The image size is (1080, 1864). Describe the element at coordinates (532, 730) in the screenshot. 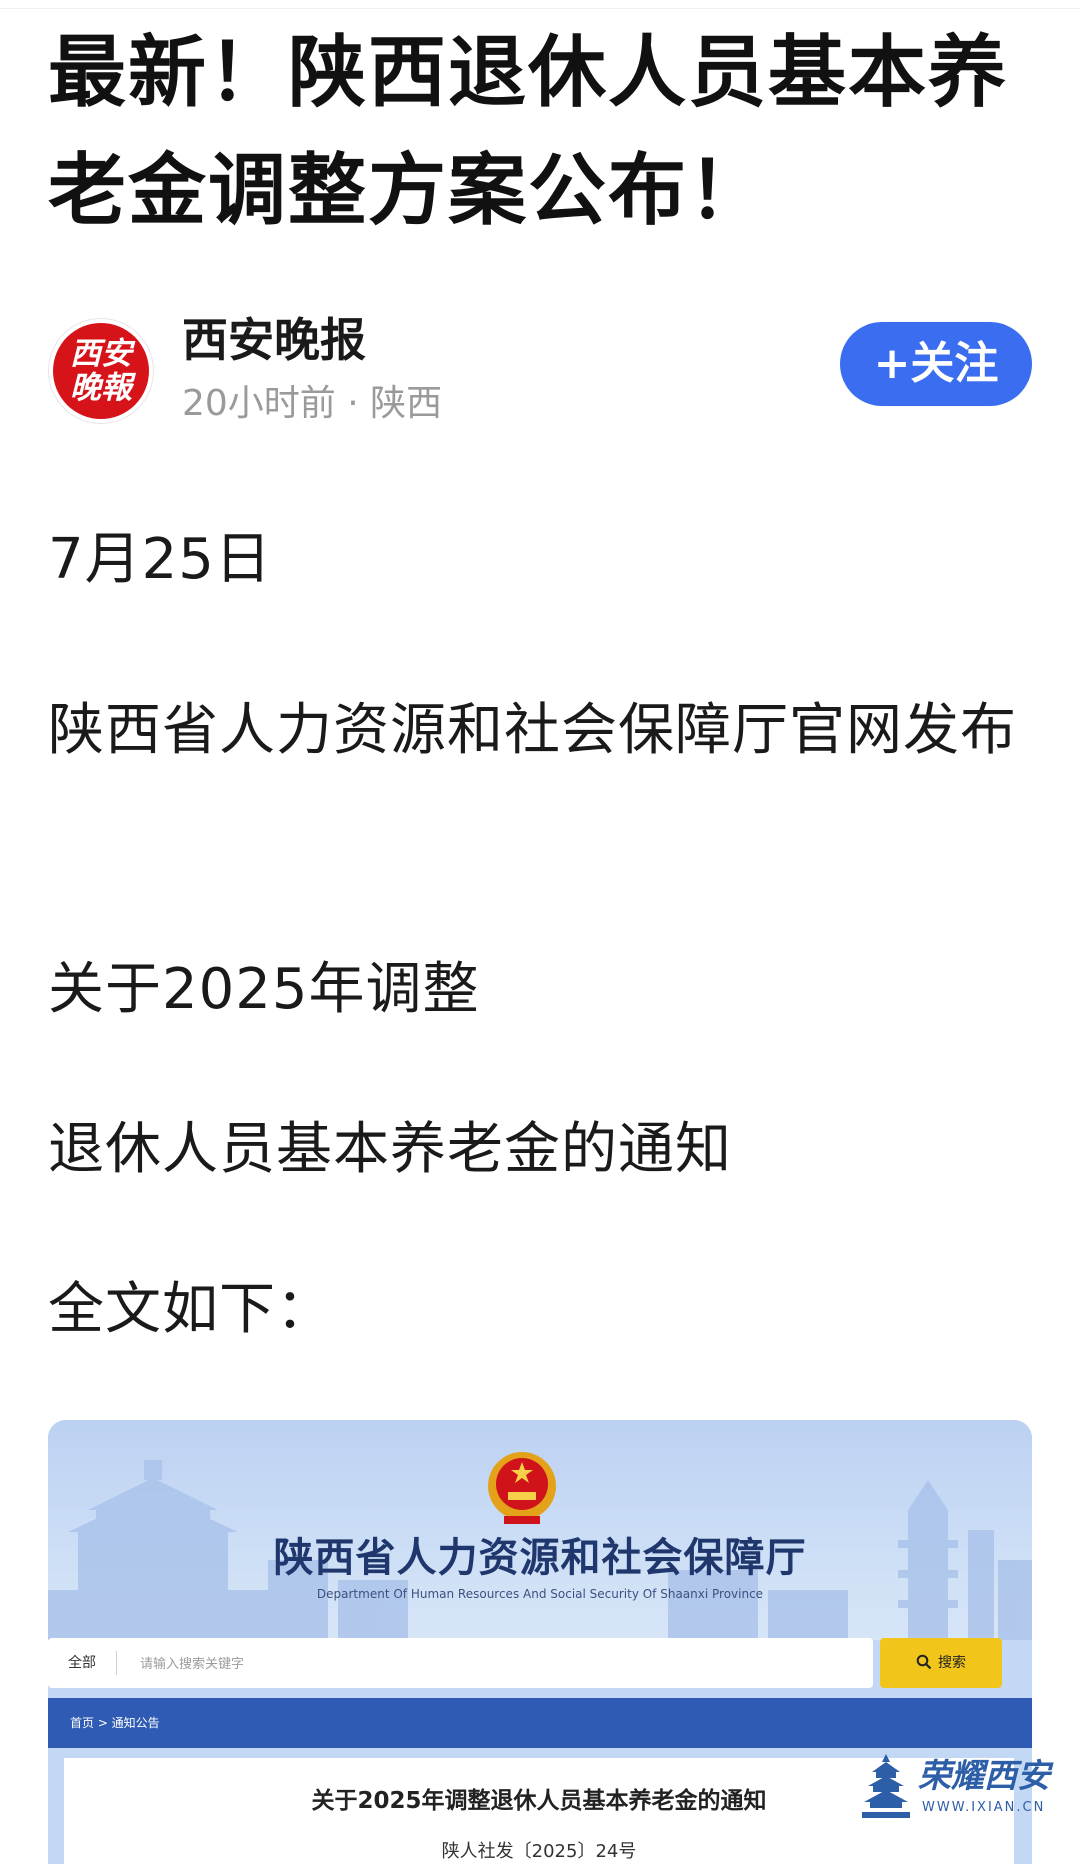

I see `paragraph-source: 陕西省人力资源和社会保障厅官网发布` at that location.